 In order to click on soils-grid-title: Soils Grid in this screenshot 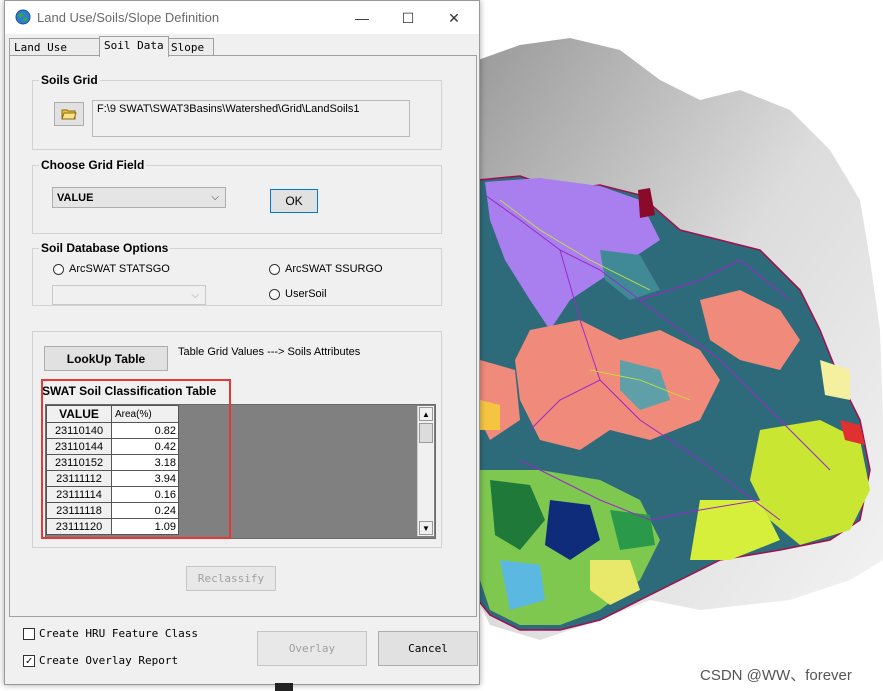, I will do `click(69, 80)`.